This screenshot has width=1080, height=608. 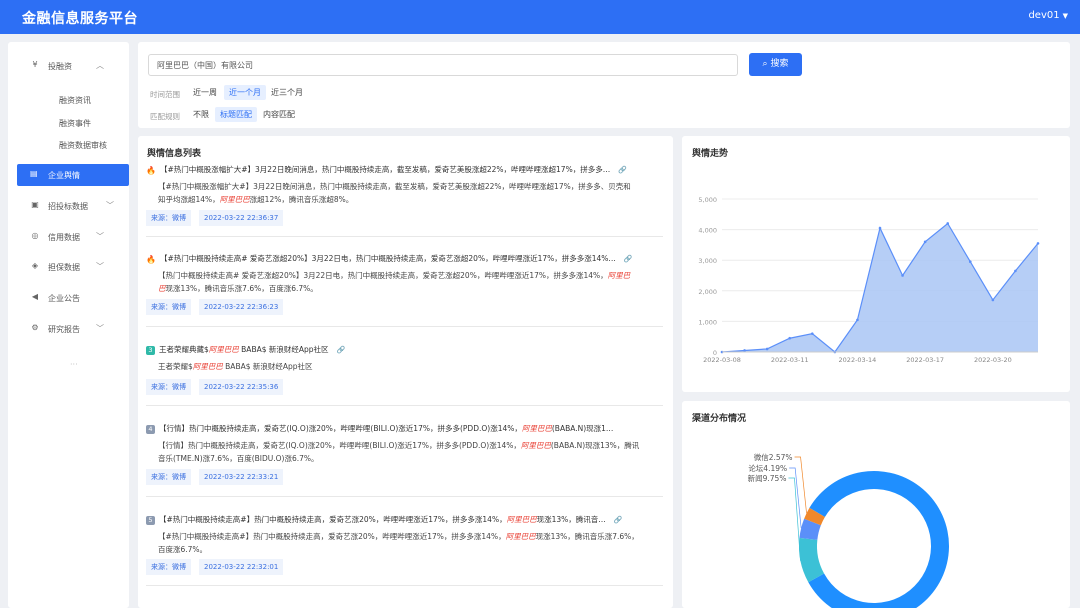 I want to click on sidebar-item-bidding: ▣ 招投标数据 ﹀, so click(x=68, y=206).